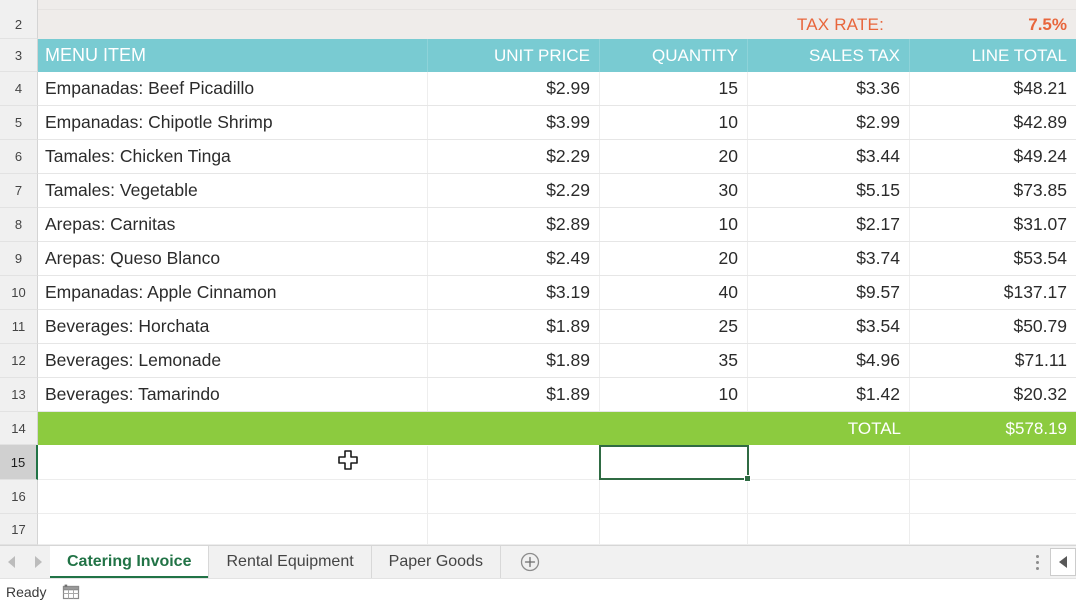 This screenshot has height=604, width=1076. What do you see at coordinates (674, 88) in the screenshot?
I see `cell-quantity: 15` at bounding box center [674, 88].